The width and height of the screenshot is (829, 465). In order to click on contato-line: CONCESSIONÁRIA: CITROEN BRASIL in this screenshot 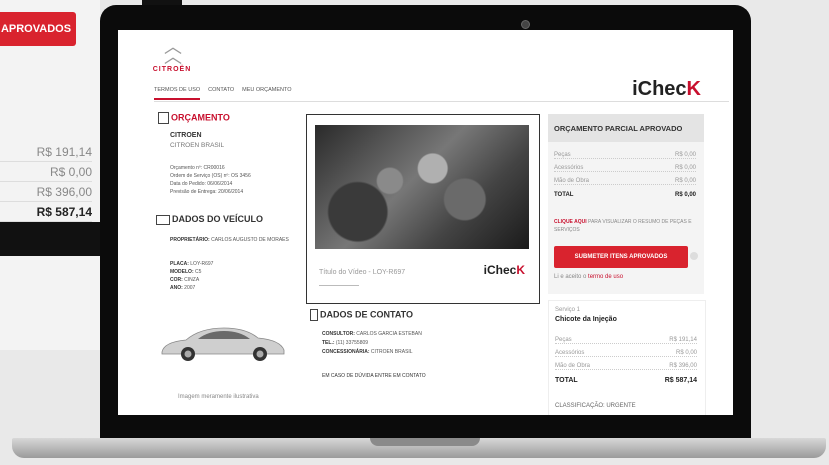, I will do `click(367, 352)`.